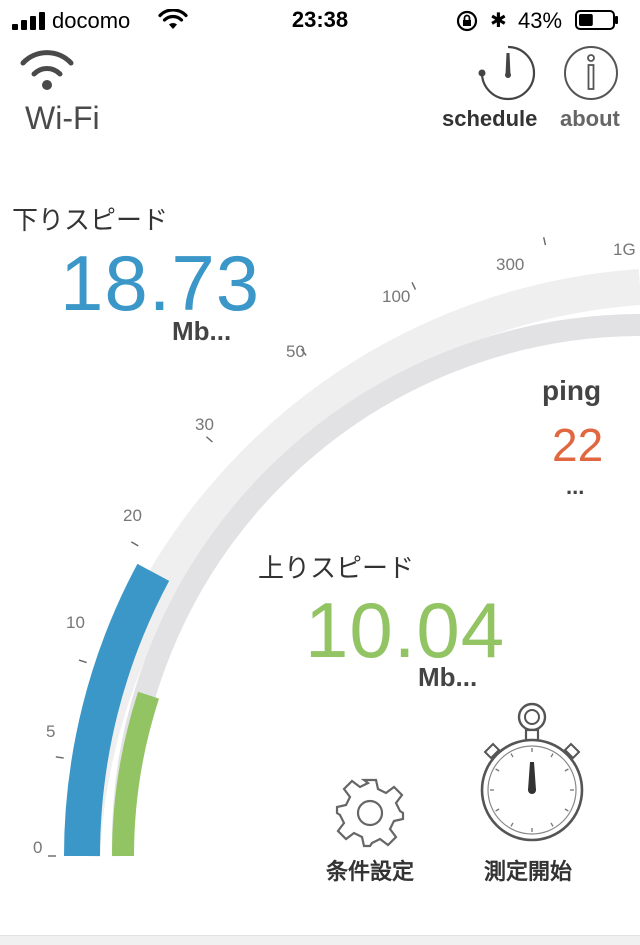  What do you see at coordinates (396, 296) in the screenshot?
I see `gauge-scale-label: 100` at bounding box center [396, 296].